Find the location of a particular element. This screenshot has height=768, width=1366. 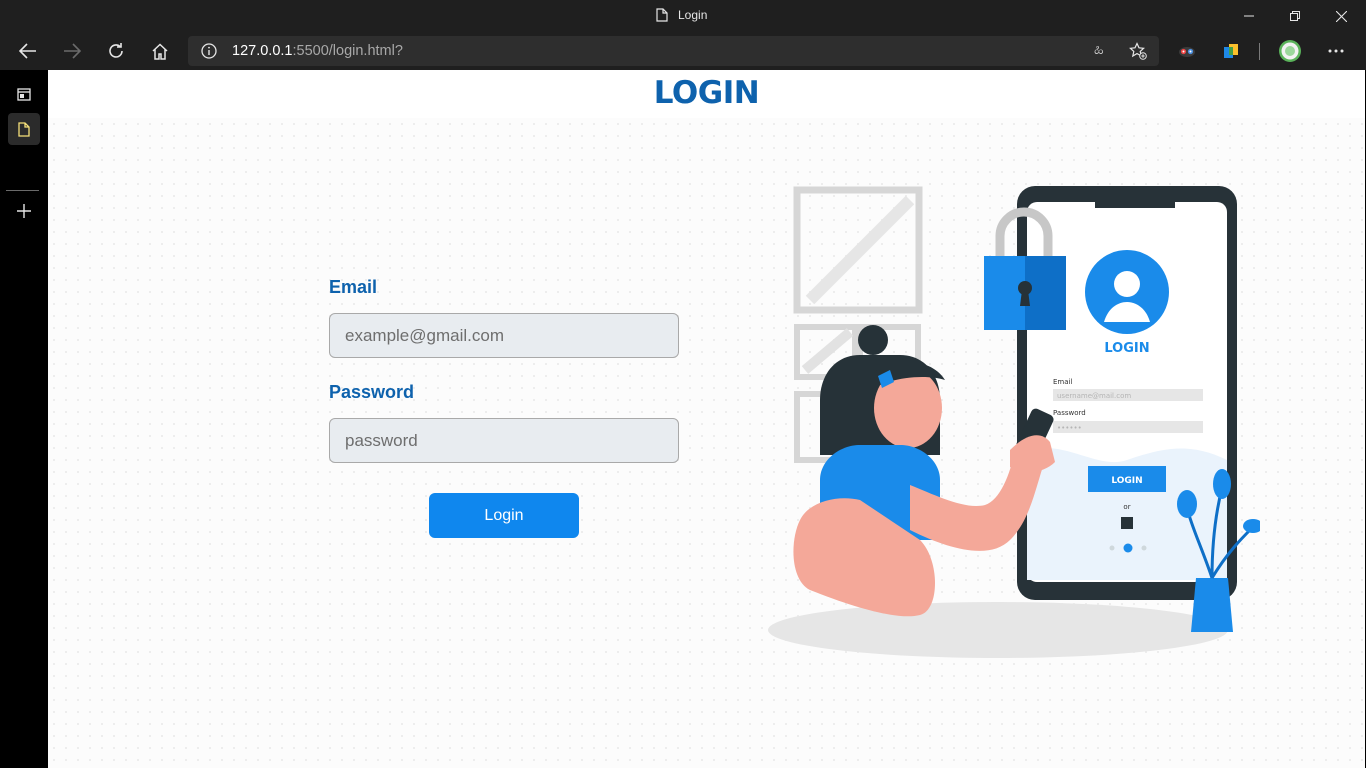

sidebar-tab-login is located at coordinates (24, 129).